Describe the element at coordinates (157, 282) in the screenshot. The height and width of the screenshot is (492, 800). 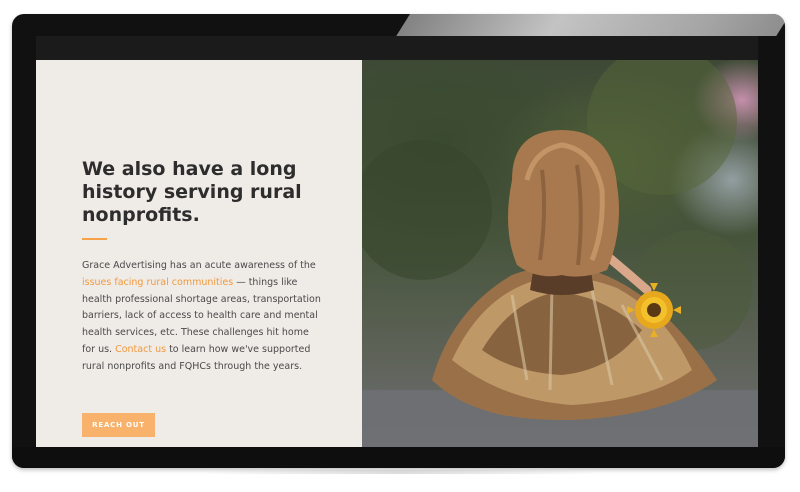
I see `rural-issues-link: issues facing rural communities` at that location.